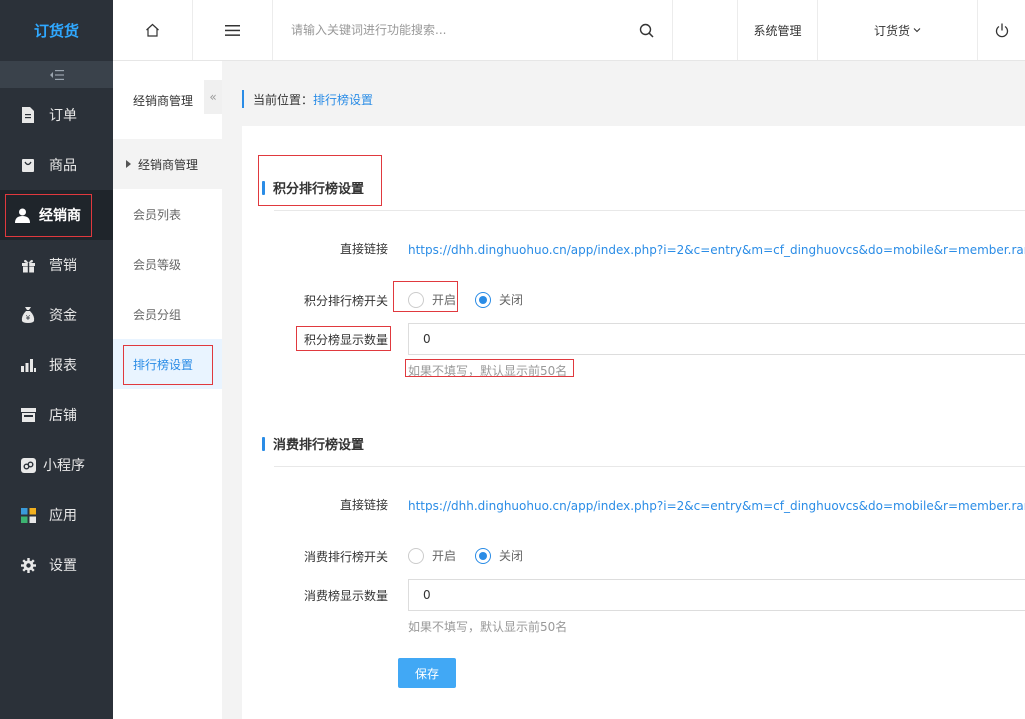 The image size is (1025, 719). I want to click on points-switch-off: 关闭, so click(499, 299).